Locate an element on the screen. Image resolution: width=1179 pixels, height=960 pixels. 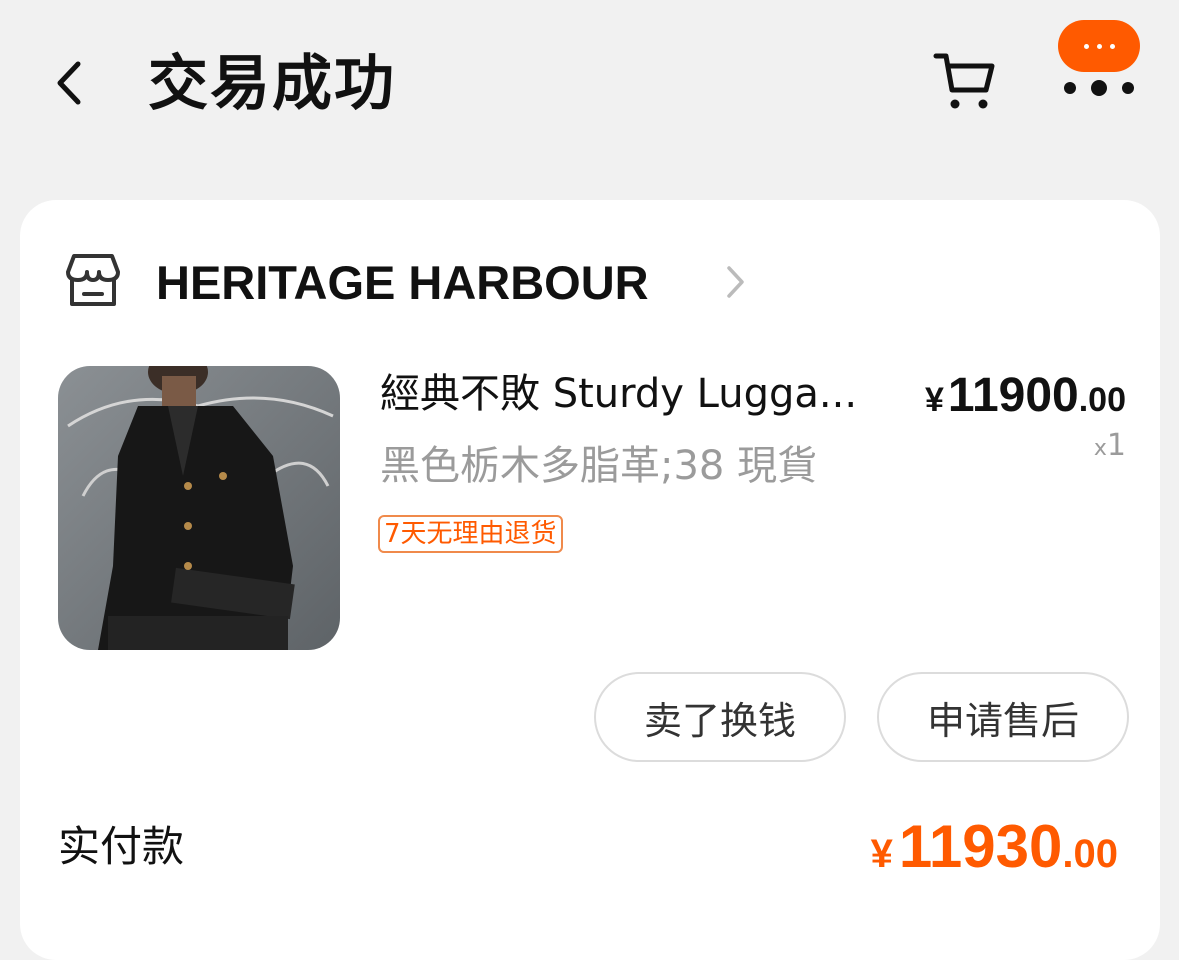
chevron-left-icon is located at coordinates (69, 83).